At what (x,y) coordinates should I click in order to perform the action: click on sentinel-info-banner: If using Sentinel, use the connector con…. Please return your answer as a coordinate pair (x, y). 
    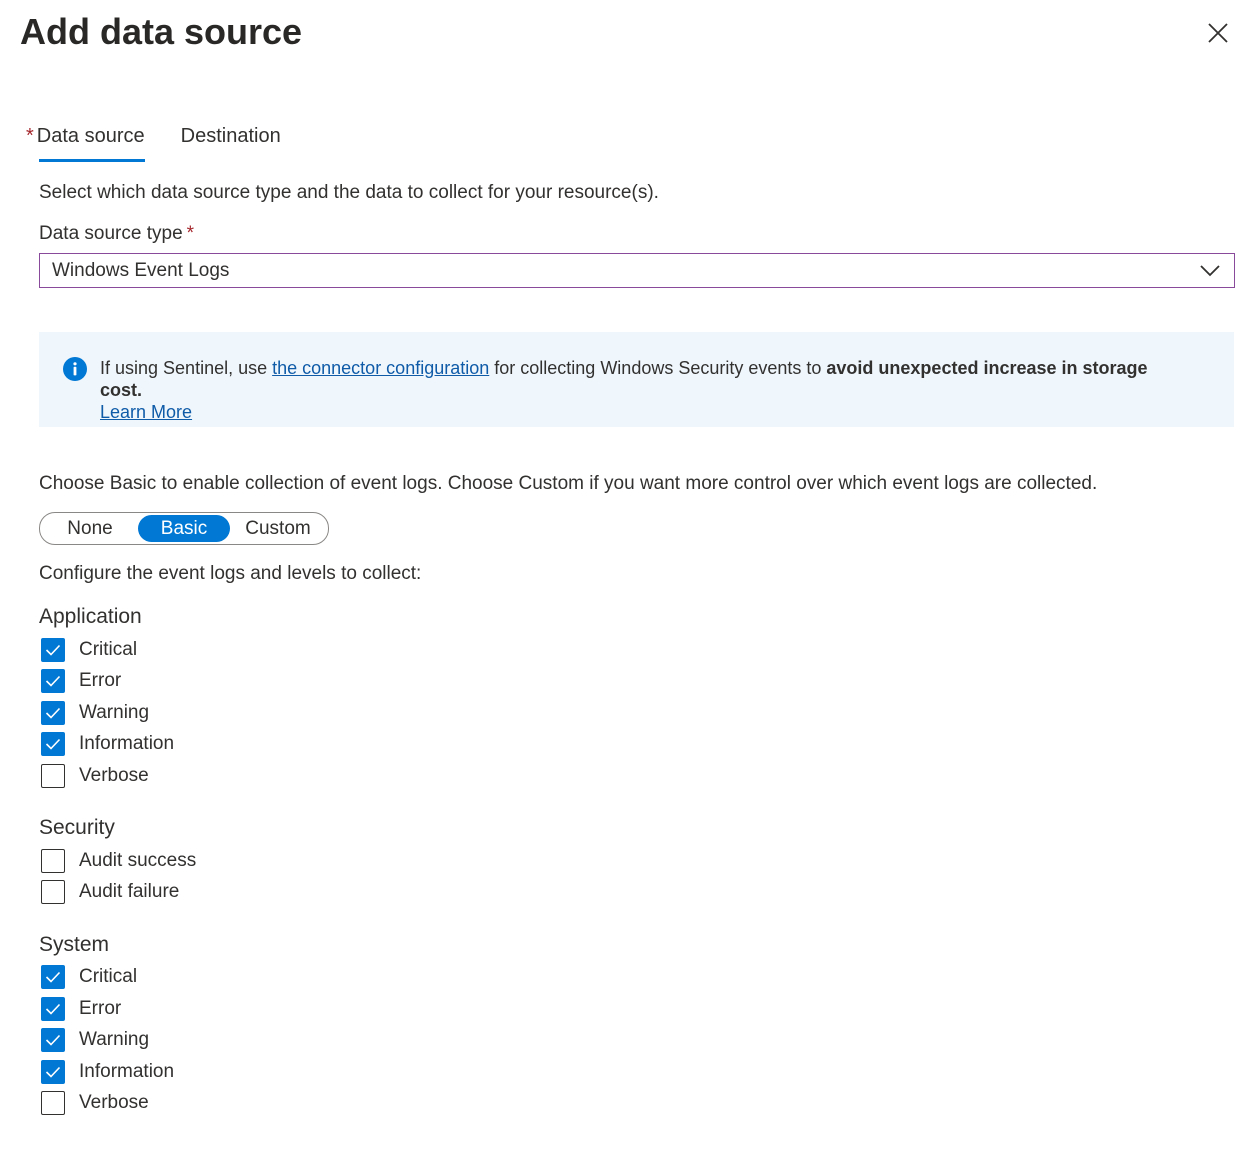
    Looking at the image, I should click on (636, 379).